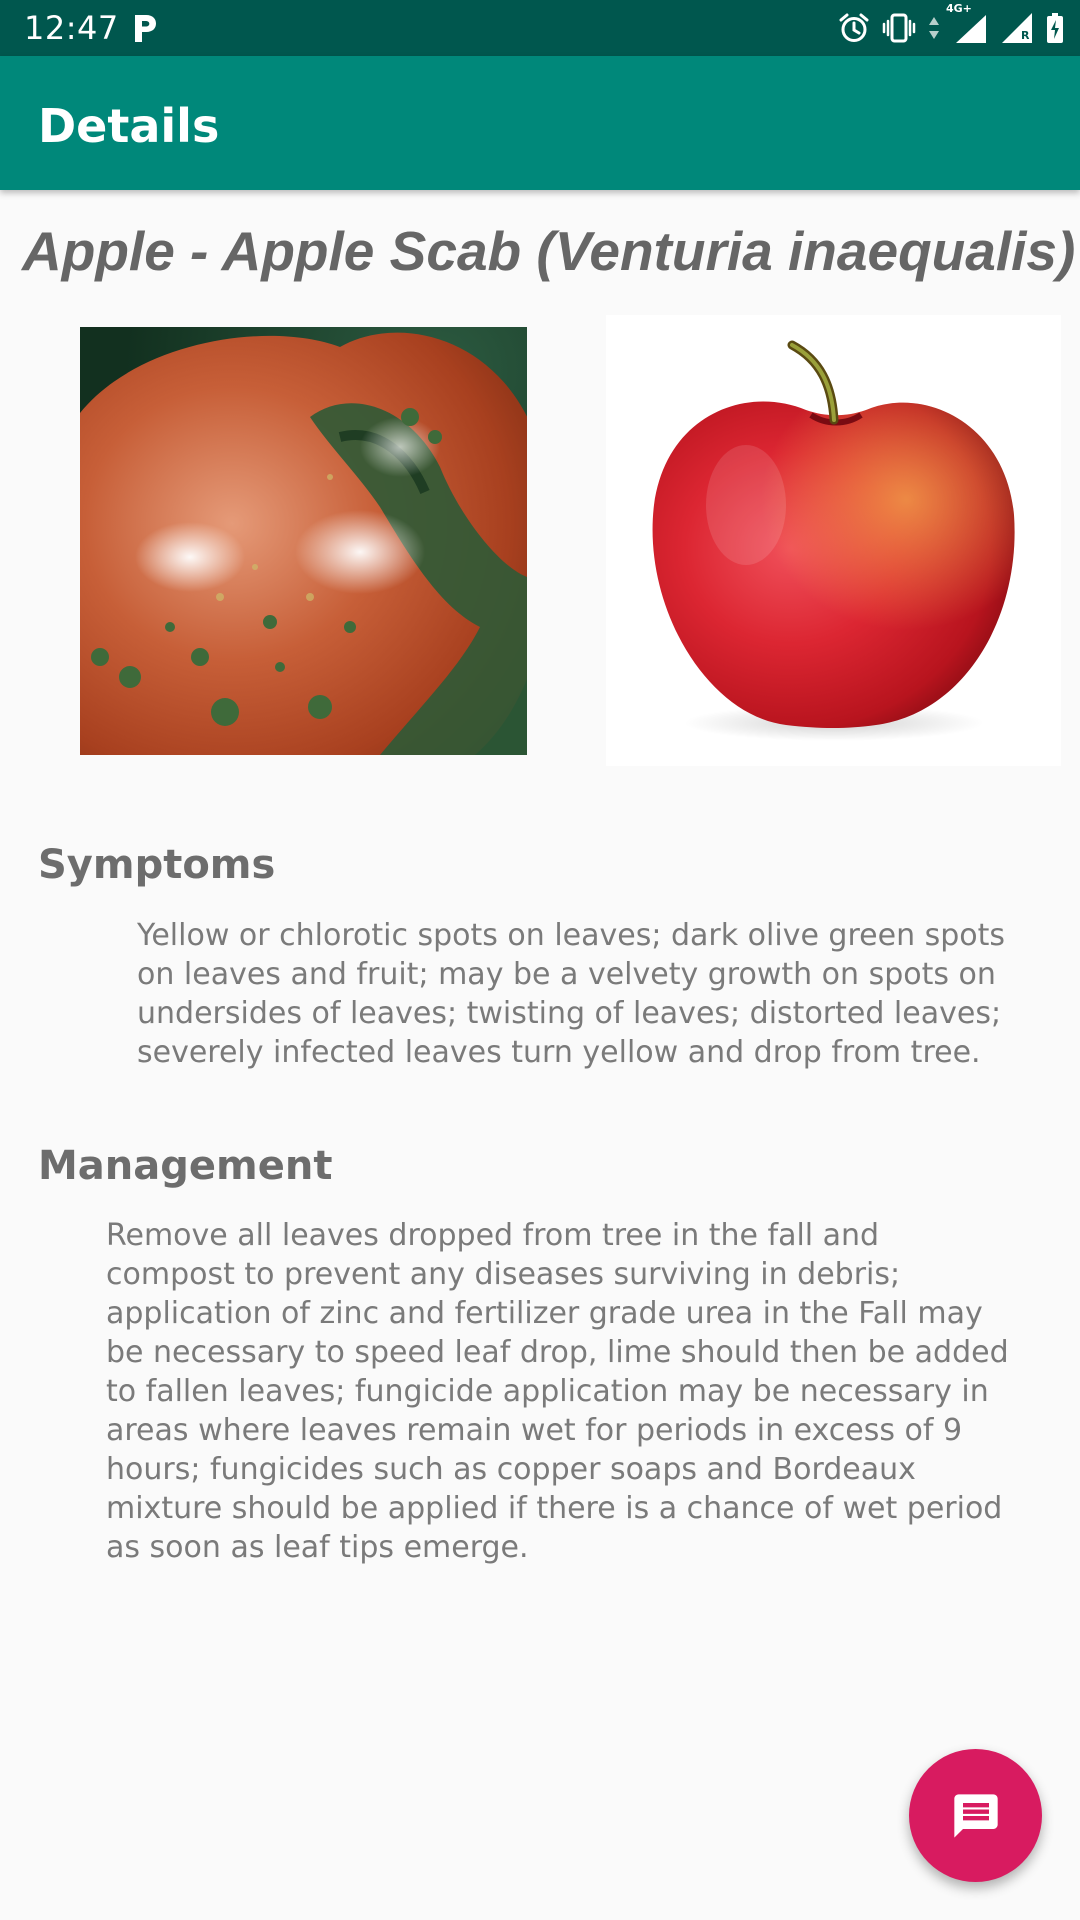  What do you see at coordinates (934, 28) in the screenshot?
I see `data-arrows-icon` at bounding box center [934, 28].